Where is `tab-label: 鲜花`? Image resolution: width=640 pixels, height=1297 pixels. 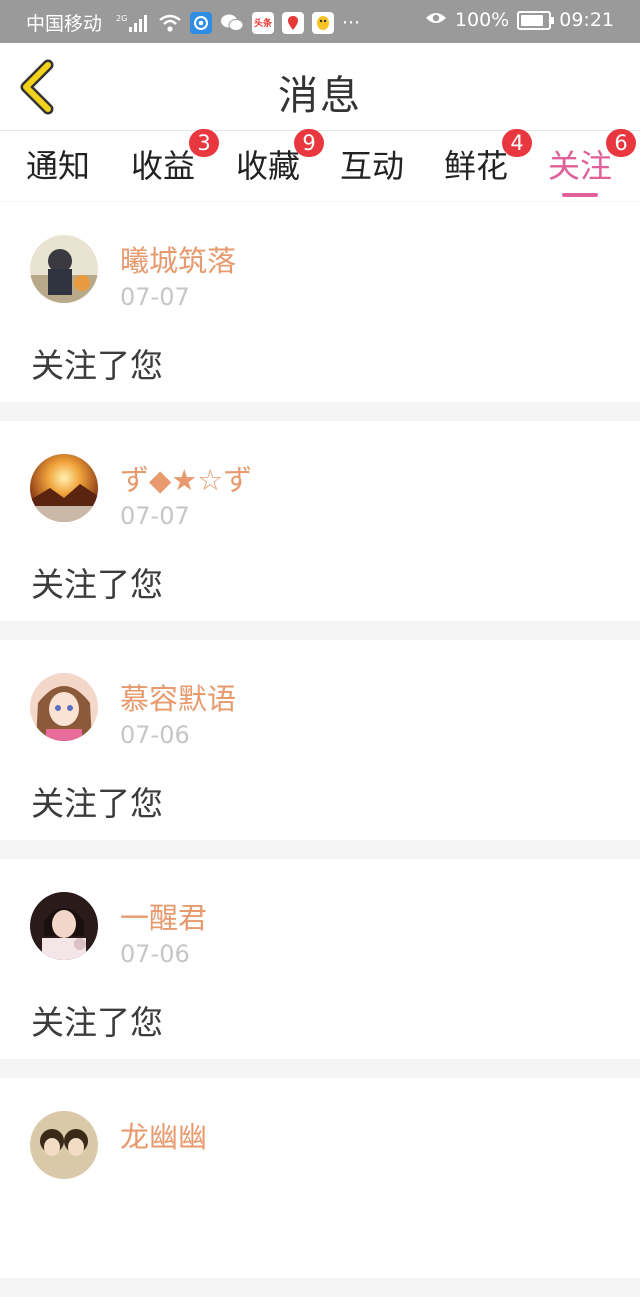 tab-label: 鲜花 is located at coordinates (476, 166).